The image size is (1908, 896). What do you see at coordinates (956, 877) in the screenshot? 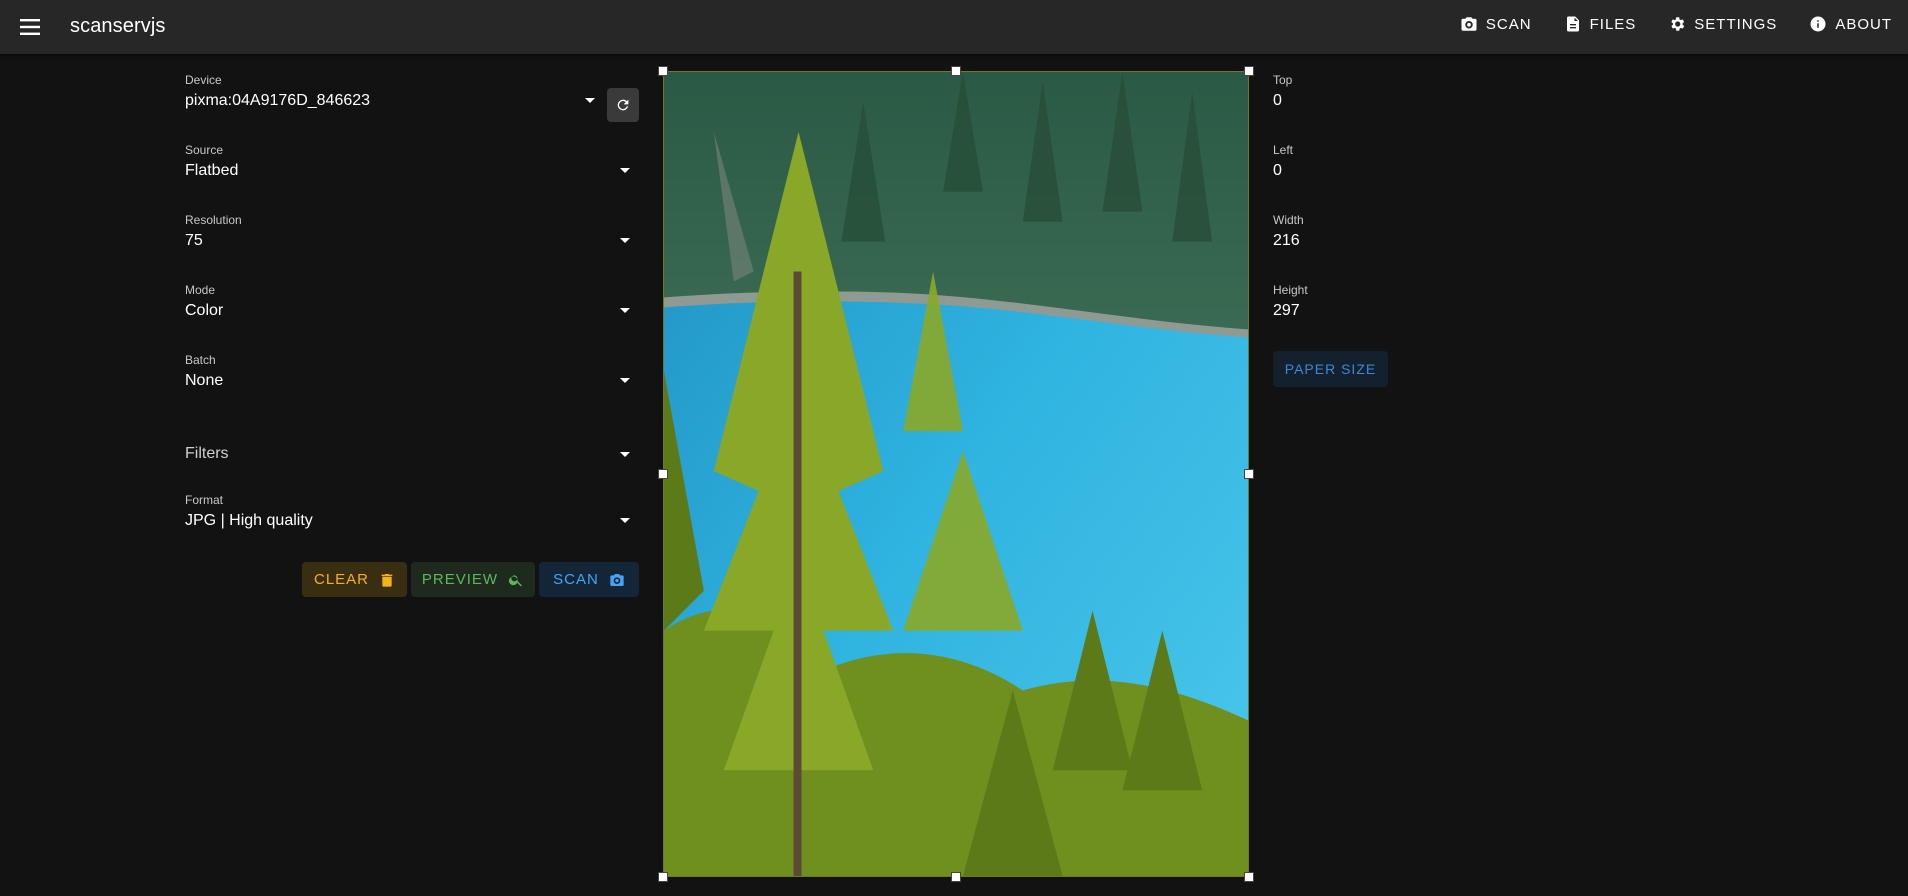
I see `crop-handle-bottom-center` at bounding box center [956, 877].